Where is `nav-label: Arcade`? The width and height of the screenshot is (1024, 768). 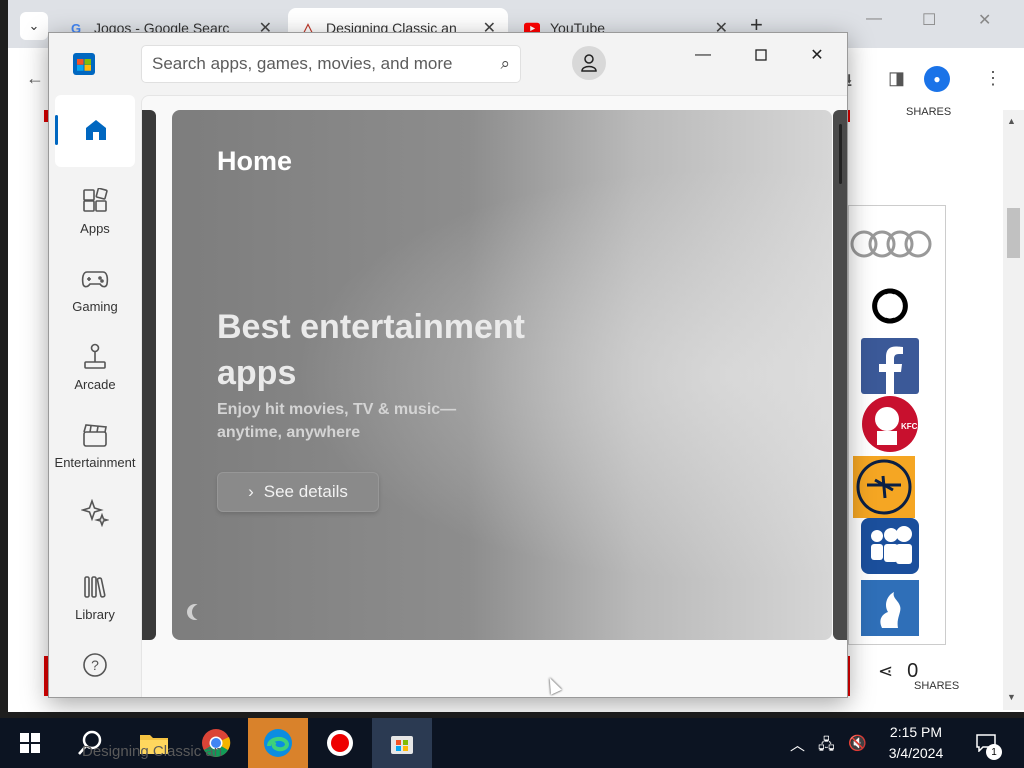 nav-label: Arcade is located at coordinates (95, 384).